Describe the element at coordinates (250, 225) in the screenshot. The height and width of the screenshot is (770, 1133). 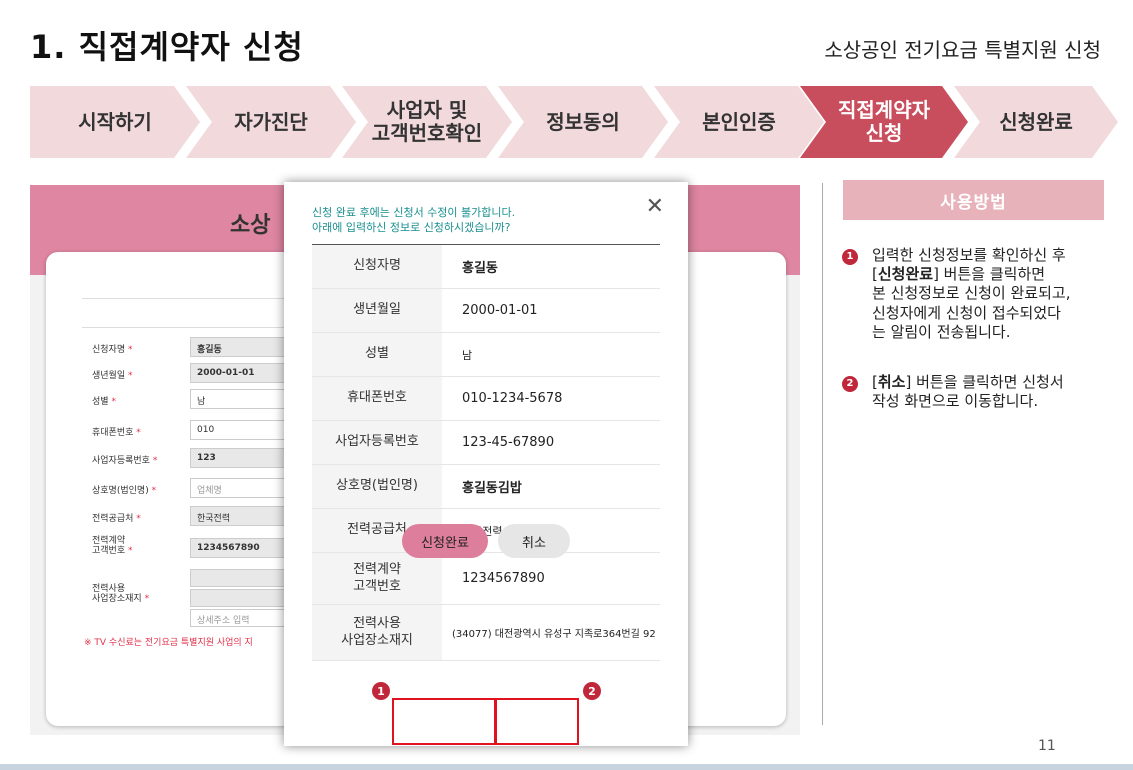
I see `form-title-partial: 소상` at that location.